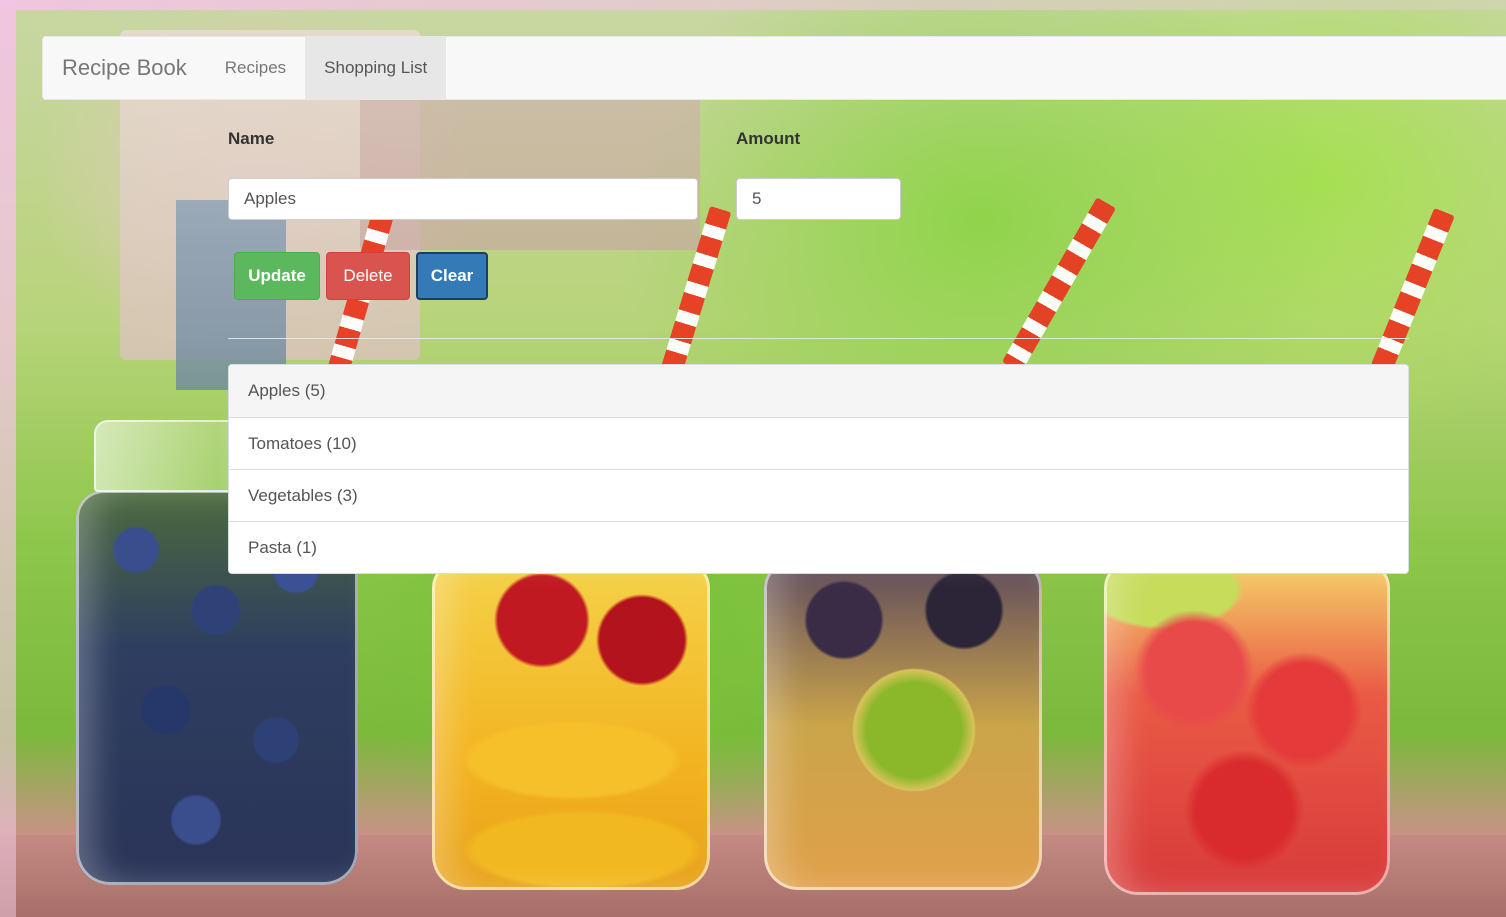  Describe the element at coordinates (768, 138) in the screenshot. I see `amount-label: Amount` at that location.